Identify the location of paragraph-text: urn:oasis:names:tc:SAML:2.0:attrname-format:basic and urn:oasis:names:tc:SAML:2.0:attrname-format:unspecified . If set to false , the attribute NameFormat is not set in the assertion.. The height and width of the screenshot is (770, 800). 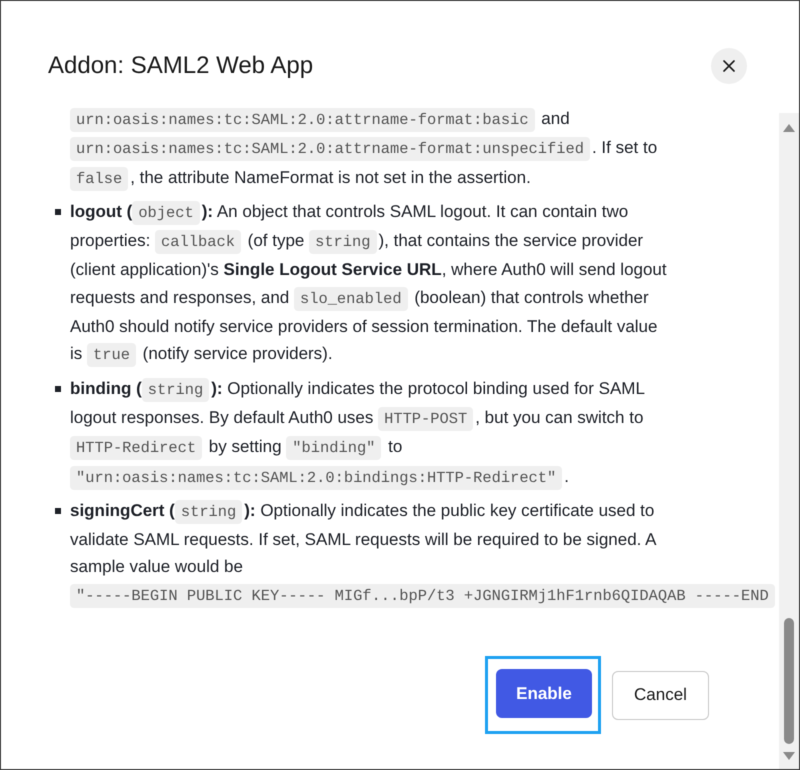
(364, 149).